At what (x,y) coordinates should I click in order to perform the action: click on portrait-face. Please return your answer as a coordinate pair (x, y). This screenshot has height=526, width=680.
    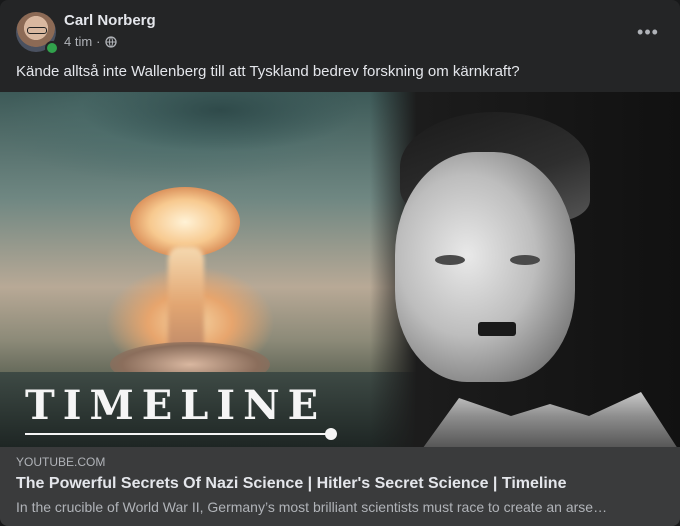
    Looking at the image, I should click on (485, 267).